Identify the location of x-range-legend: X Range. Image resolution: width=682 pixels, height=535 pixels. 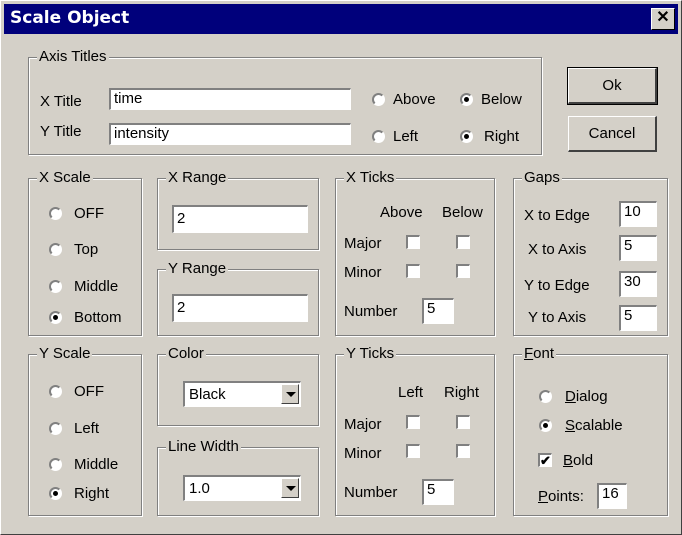
(197, 178).